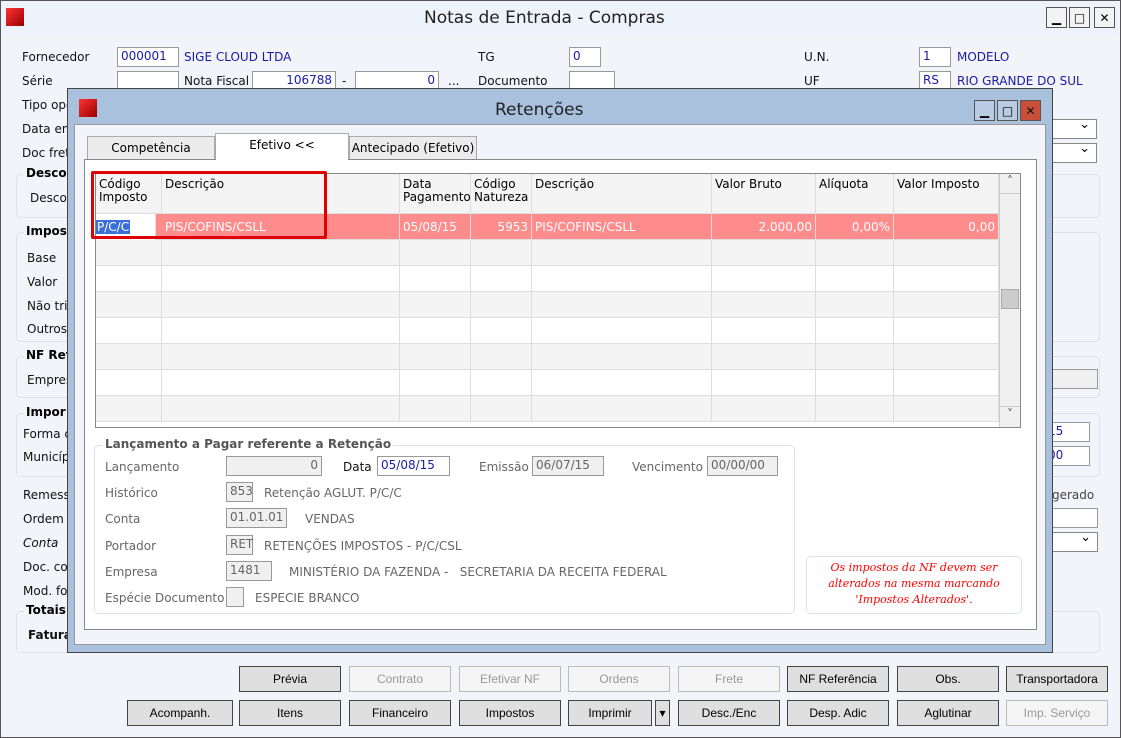 The height and width of the screenshot is (738, 1121). Describe the element at coordinates (946, 194) in the screenshot. I see `column-header: Valor Imposto` at that location.